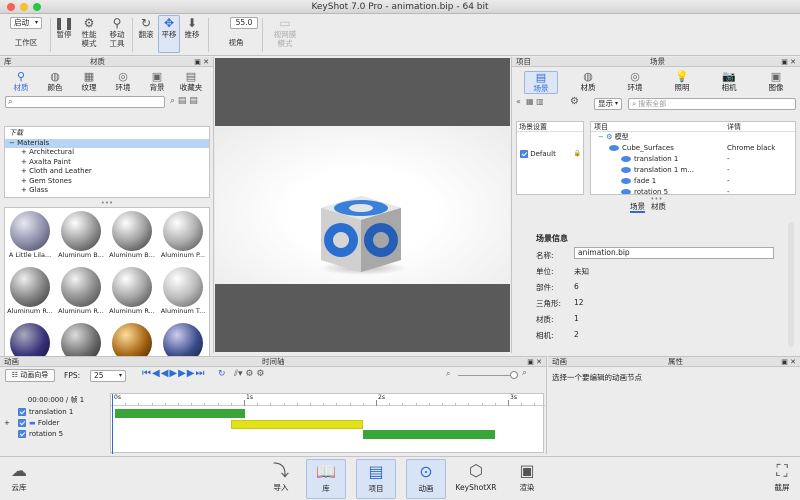  I want to click on screenshot-button: ⛶ 截屏, so click(782, 475).